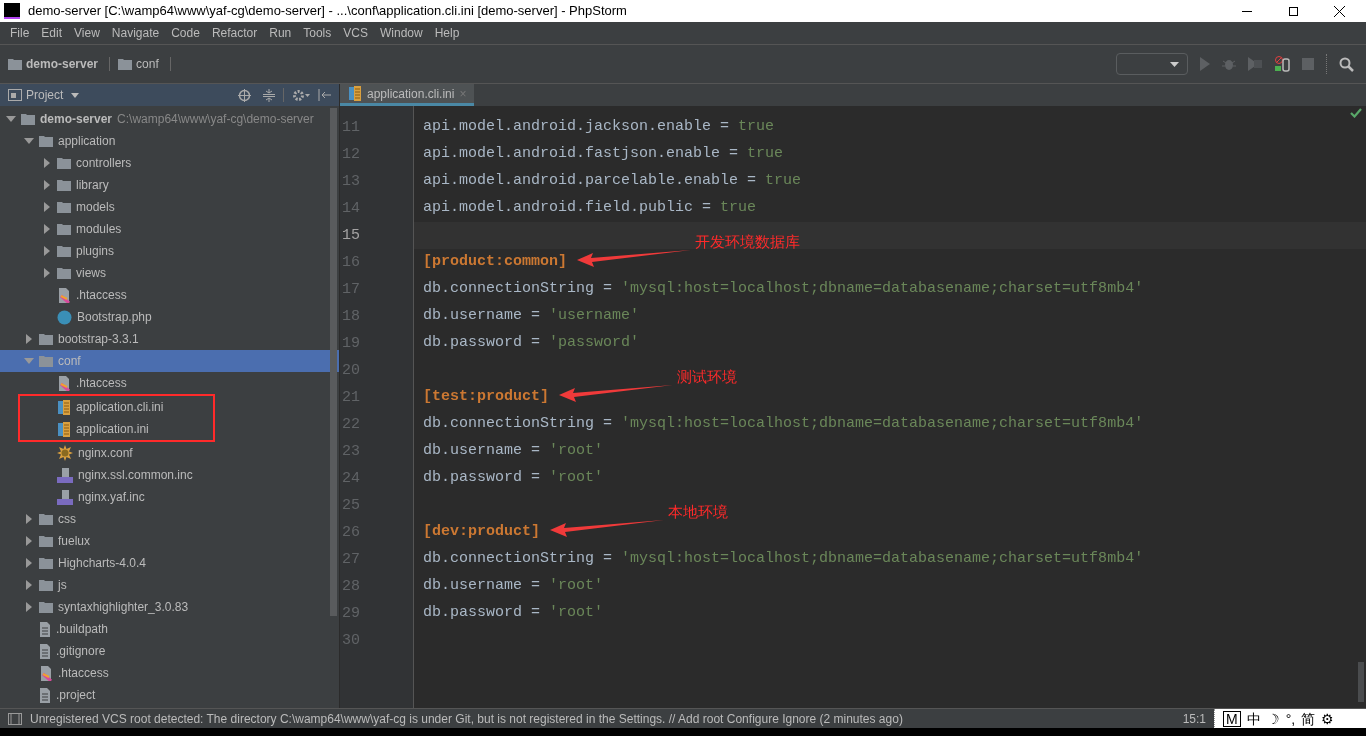 The width and height of the screenshot is (1366, 736). I want to click on tree-item: plugins, so click(169, 251).